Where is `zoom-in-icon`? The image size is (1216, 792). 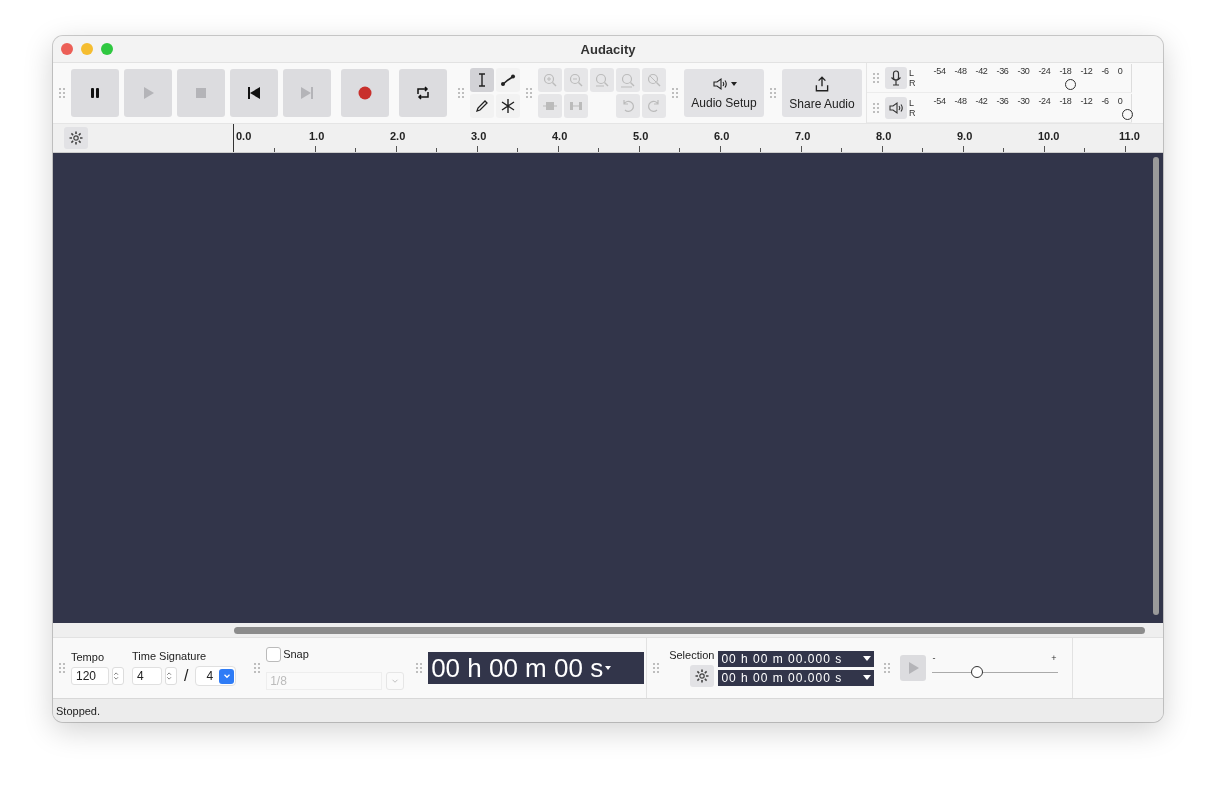
zoom-in-icon is located at coordinates (550, 80).